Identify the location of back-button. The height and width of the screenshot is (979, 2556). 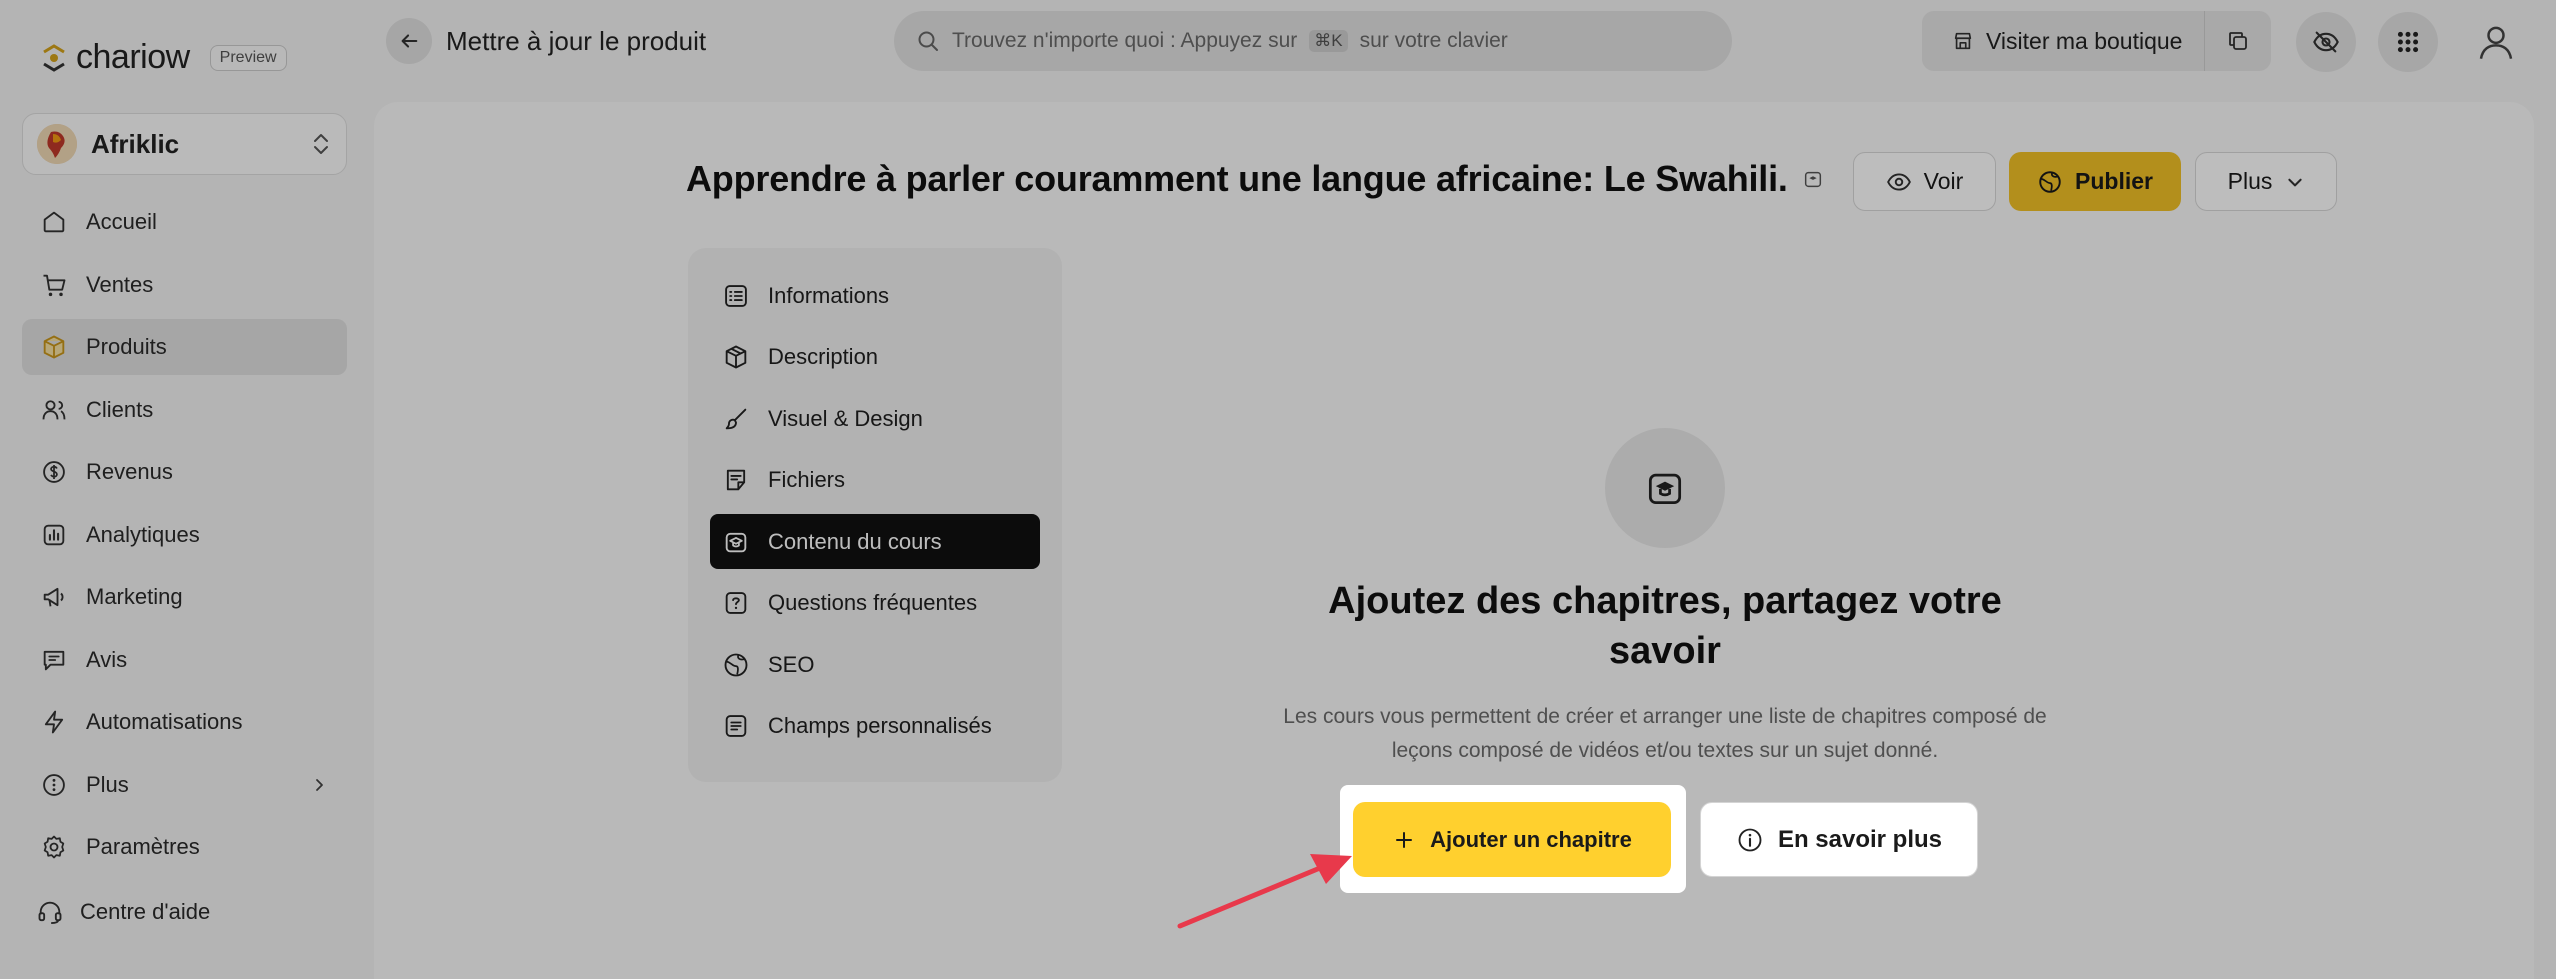
(409, 41).